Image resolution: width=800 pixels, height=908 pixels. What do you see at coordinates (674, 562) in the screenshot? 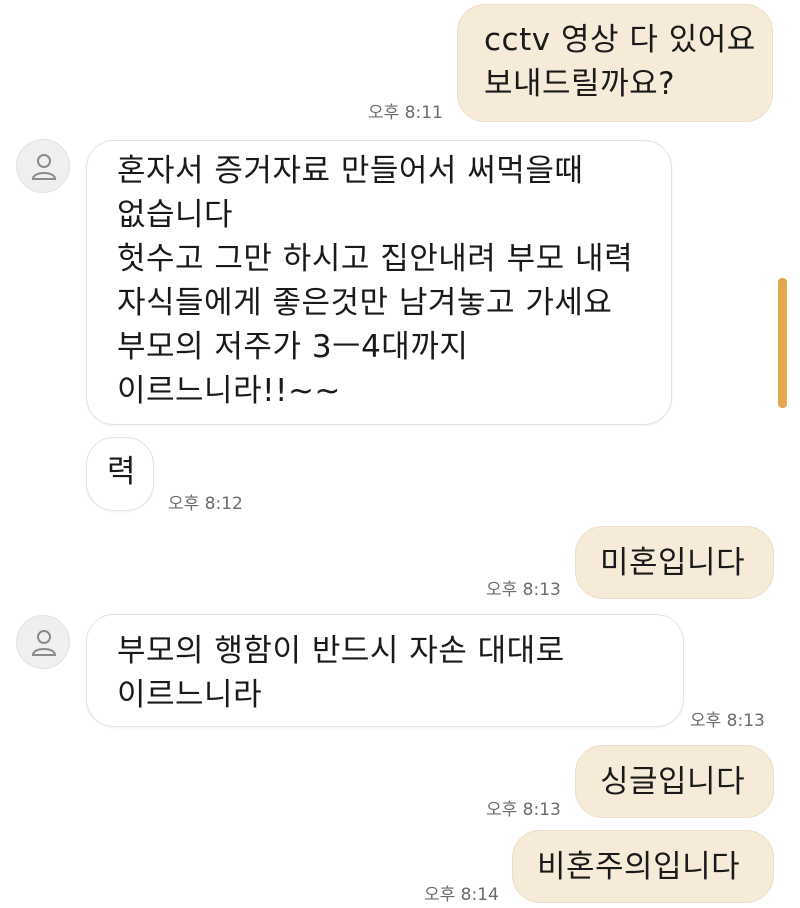
I see `outgoing-message-bubble: 미혼입니다` at bounding box center [674, 562].